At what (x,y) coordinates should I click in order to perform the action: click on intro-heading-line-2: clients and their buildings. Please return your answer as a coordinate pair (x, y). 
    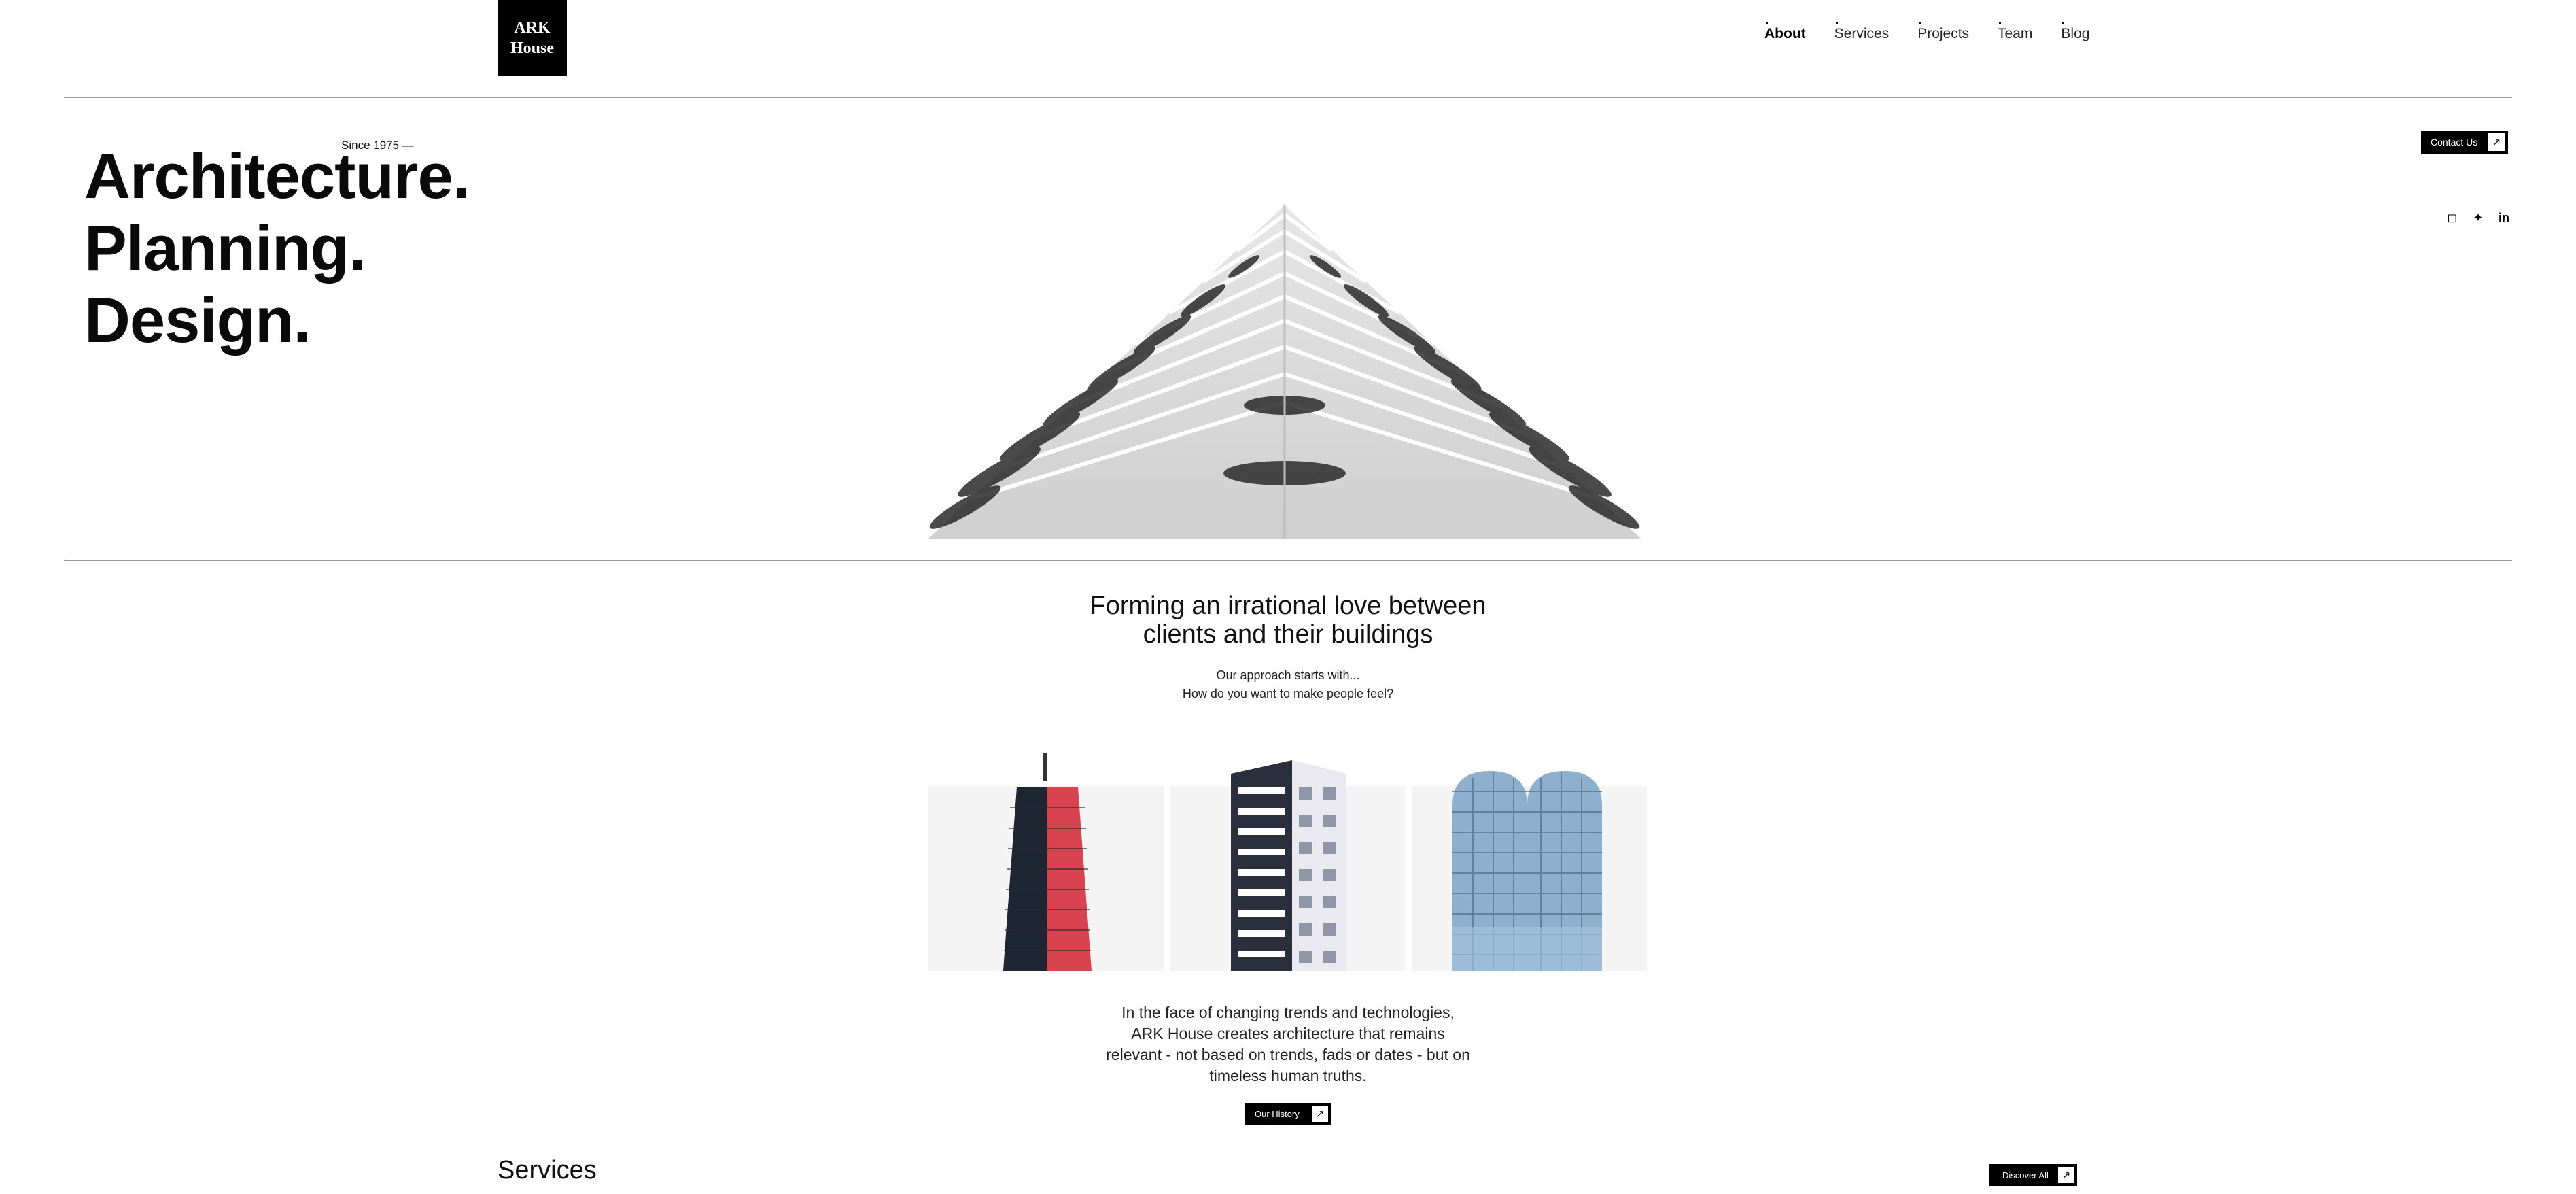
    Looking at the image, I should click on (1288, 634).